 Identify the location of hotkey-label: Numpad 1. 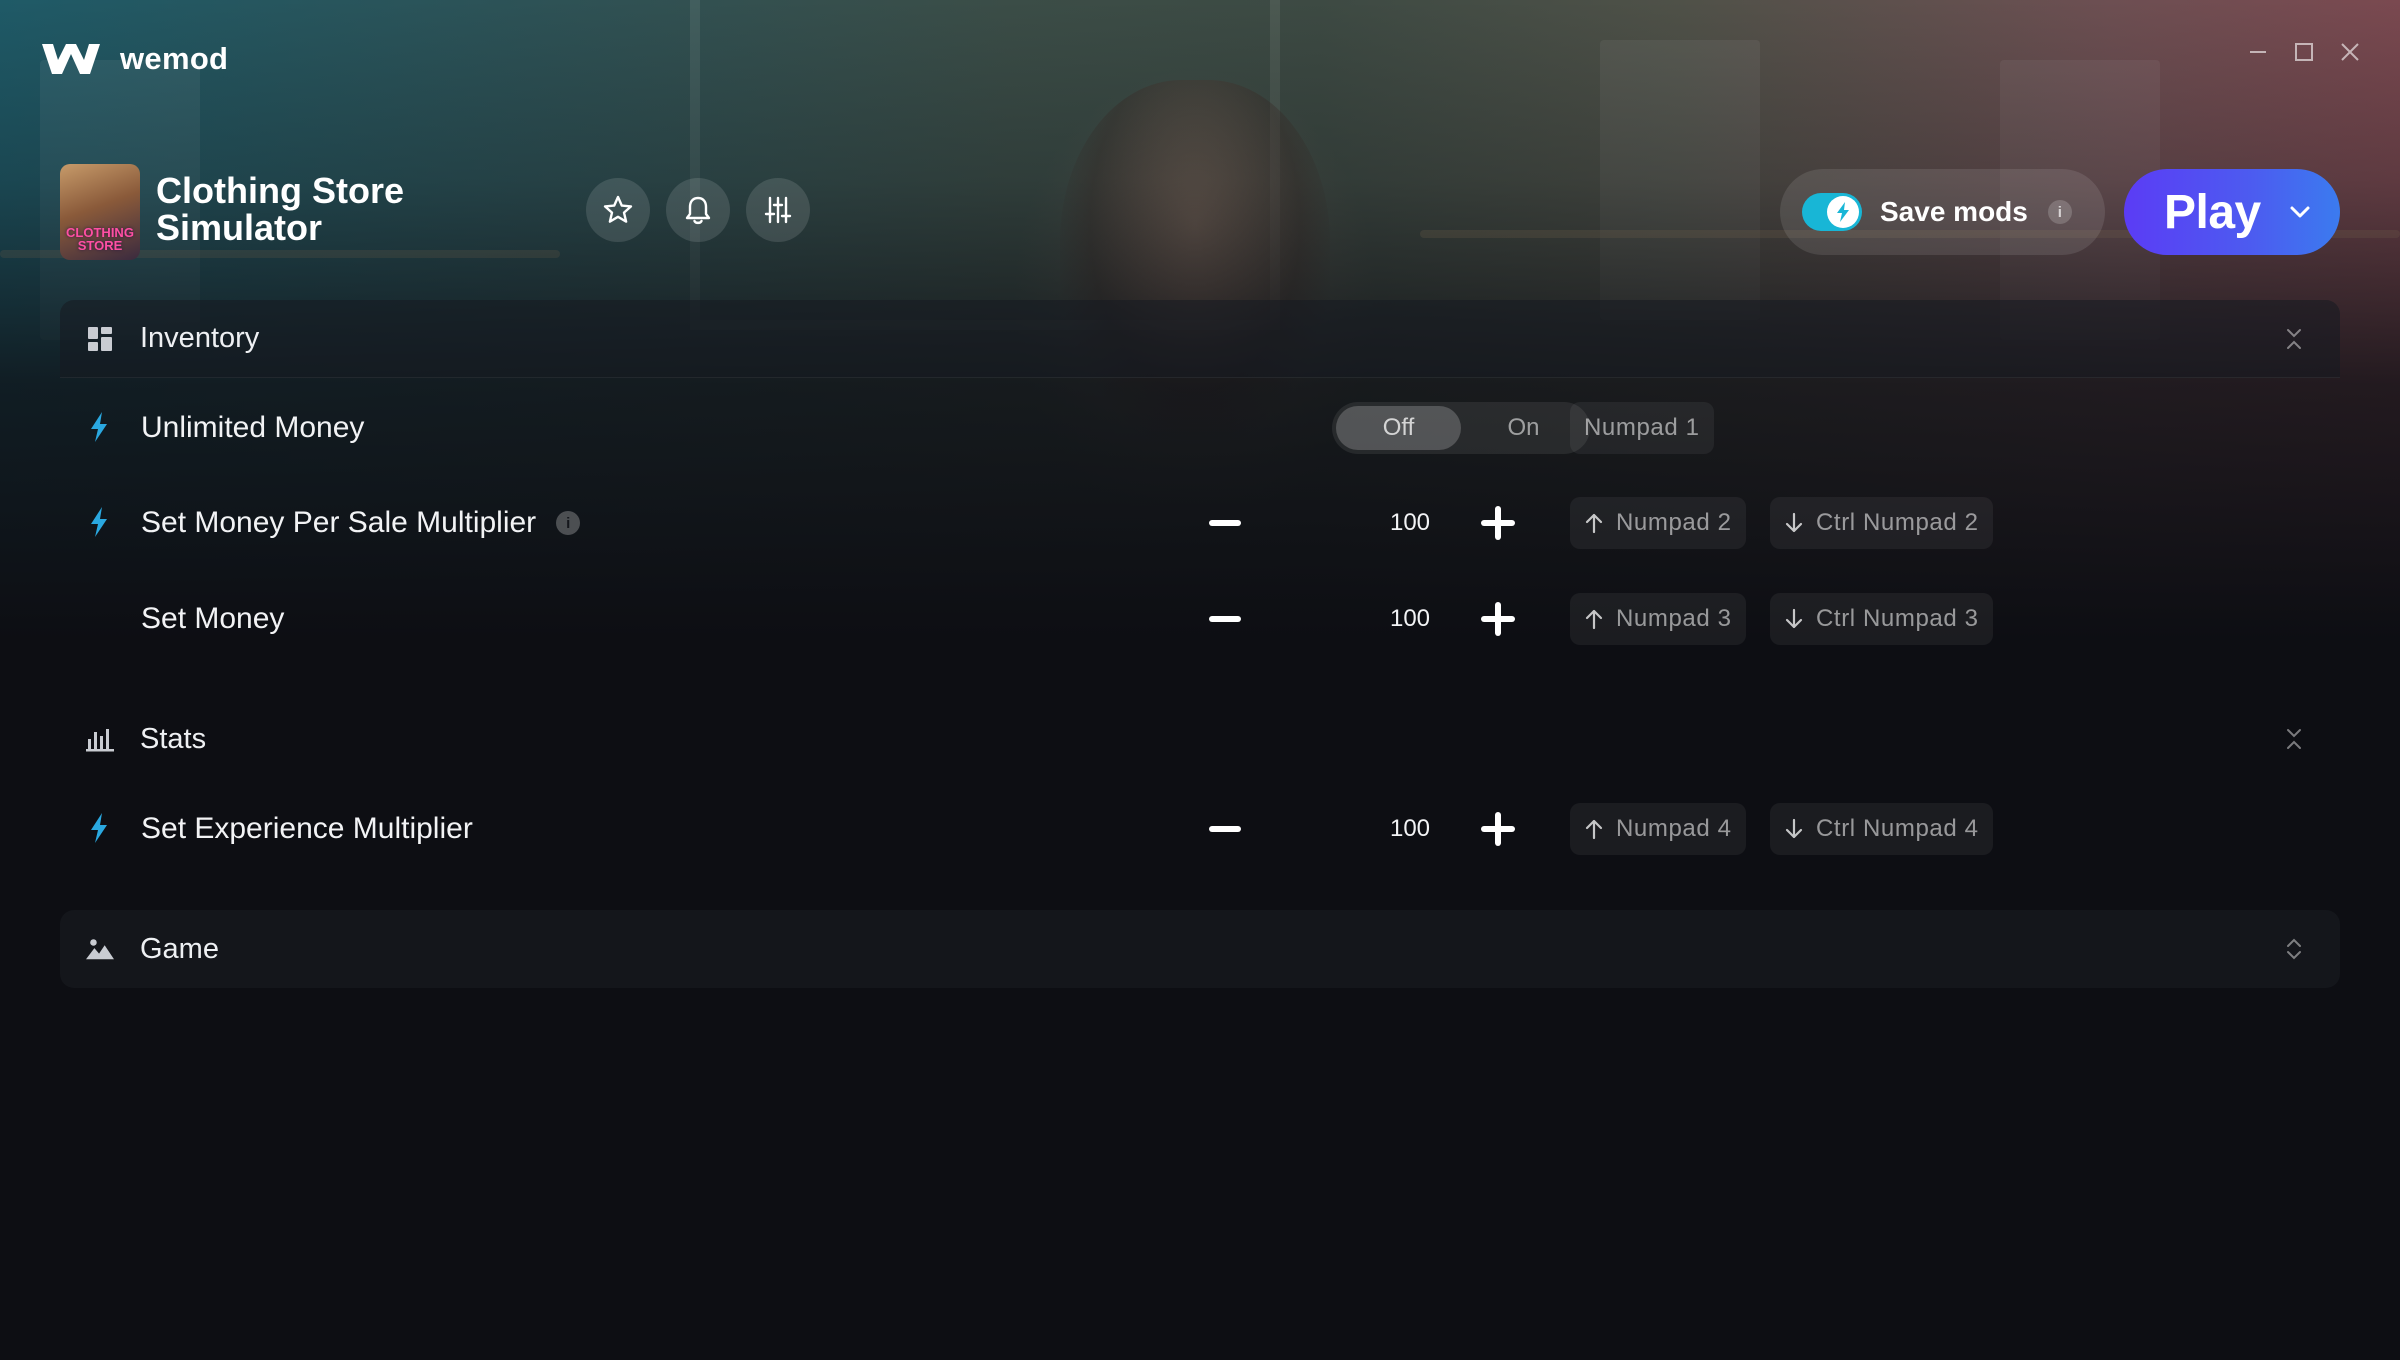
(1642, 427).